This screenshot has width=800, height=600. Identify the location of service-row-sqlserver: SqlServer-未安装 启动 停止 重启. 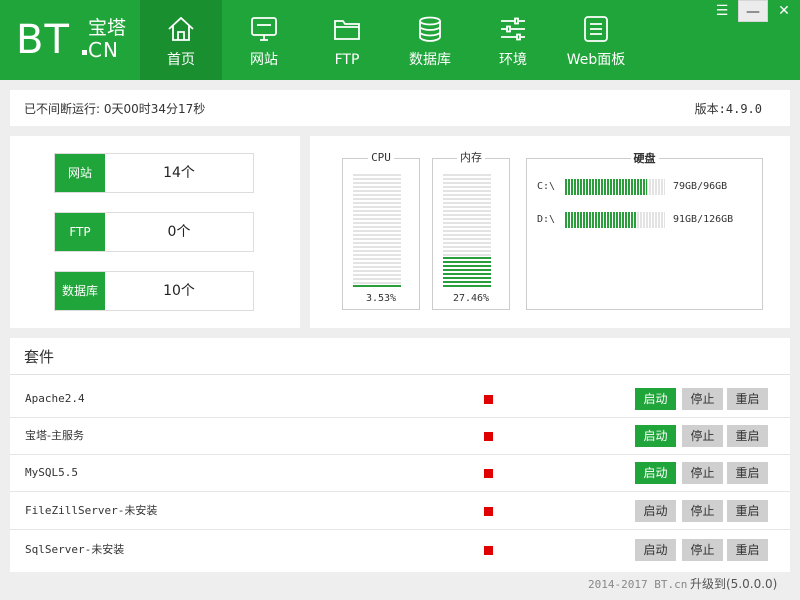
(400, 550).